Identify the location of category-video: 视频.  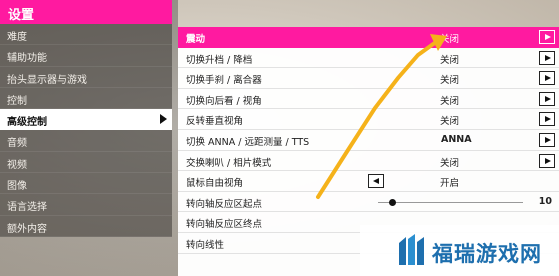
(86, 162).